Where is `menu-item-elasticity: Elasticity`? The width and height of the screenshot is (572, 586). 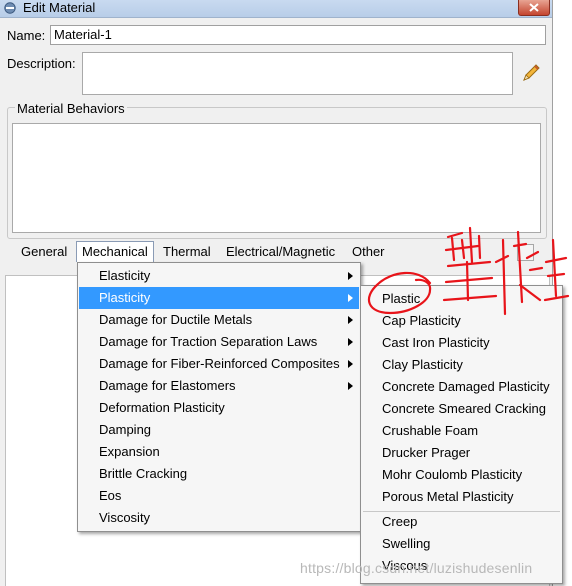
menu-item-elasticity: Elasticity is located at coordinates (219, 276).